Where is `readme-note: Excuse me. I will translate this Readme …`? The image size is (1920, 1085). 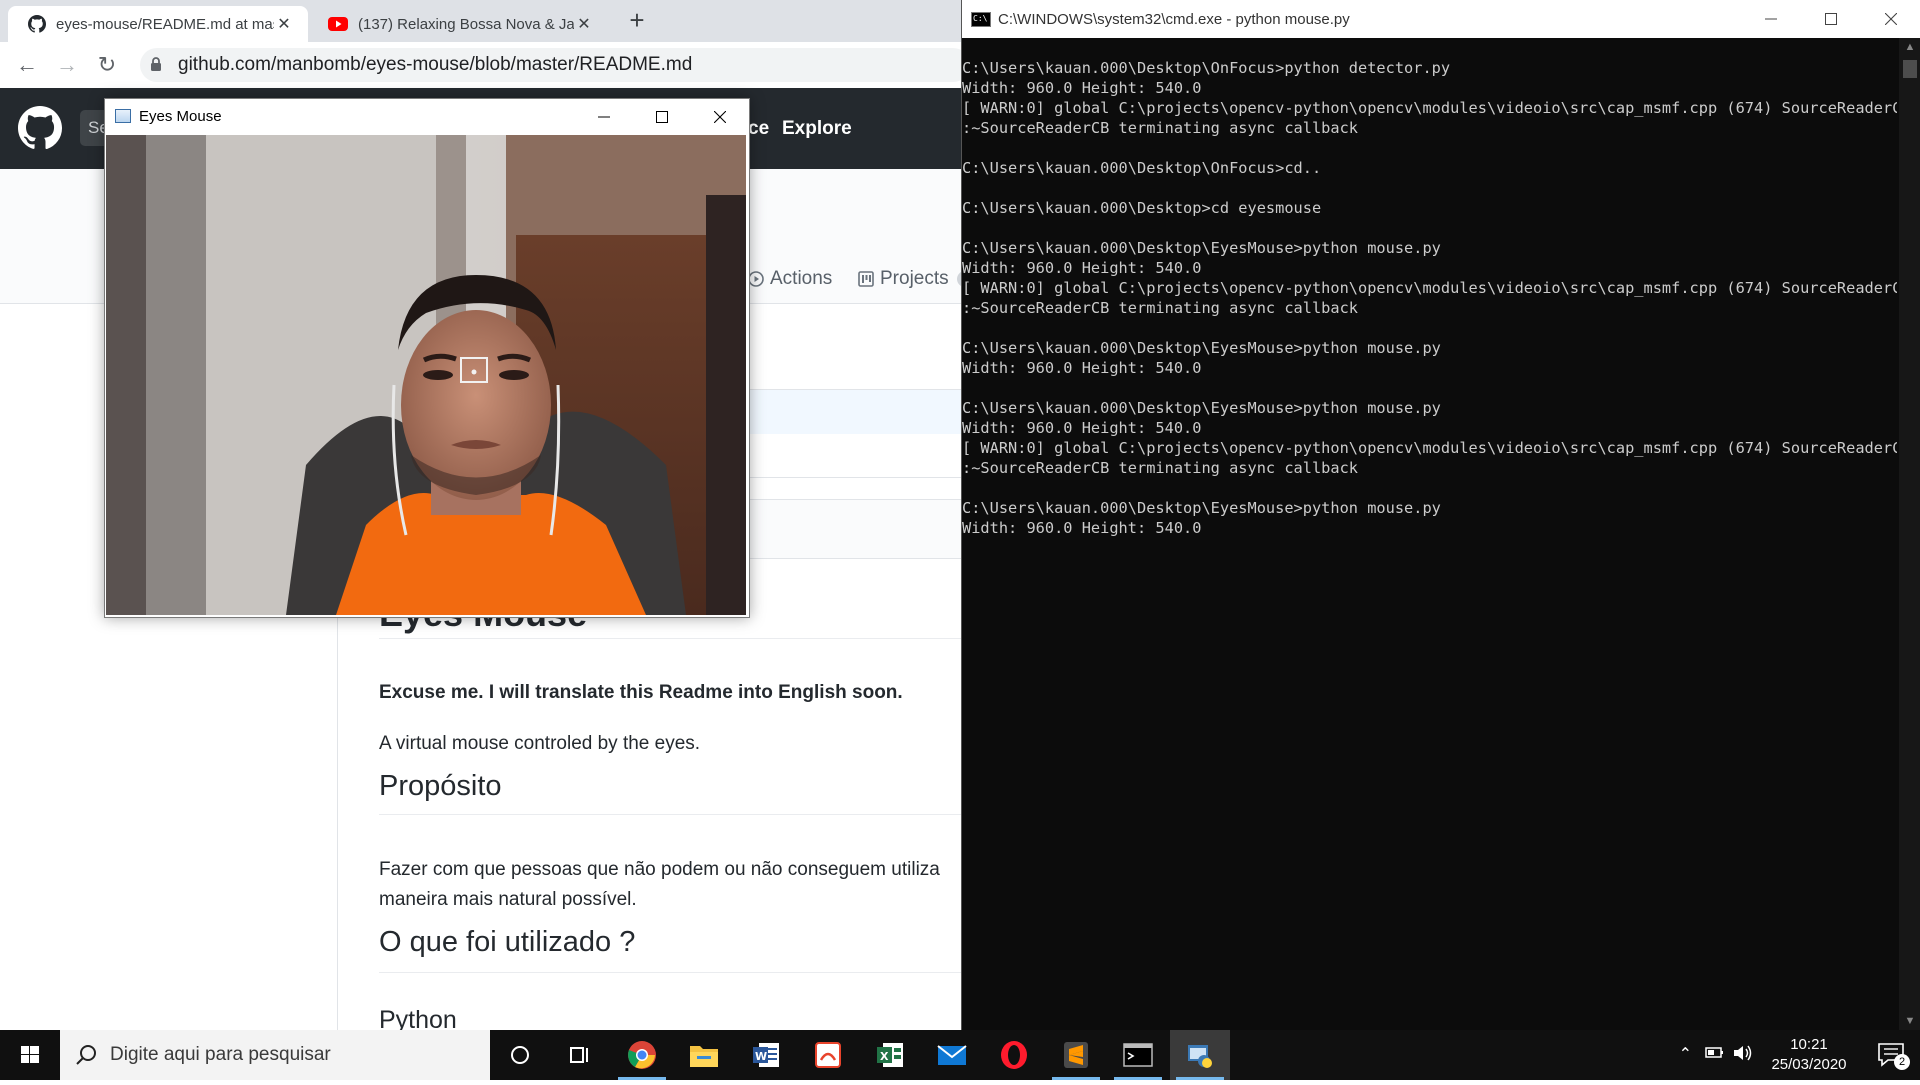
readme-note: Excuse me. I will translate this Readme … is located at coordinates (641, 692).